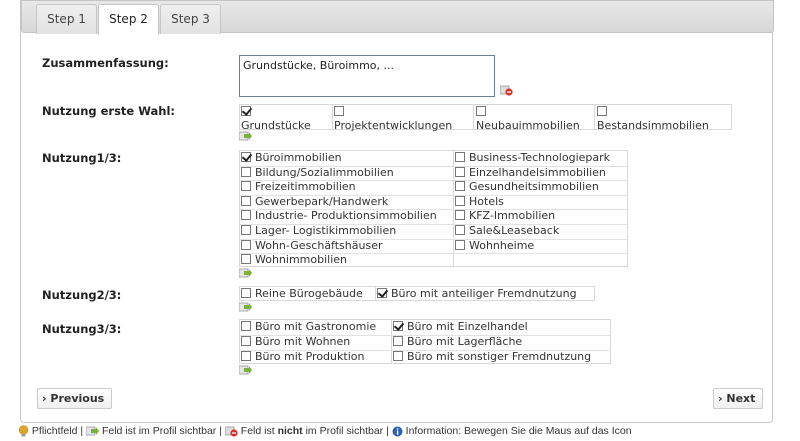 The height and width of the screenshot is (441, 800). What do you see at coordinates (276, 118) in the screenshot?
I see `first-choice-option: Grundstücke` at bounding box center [276, 118].